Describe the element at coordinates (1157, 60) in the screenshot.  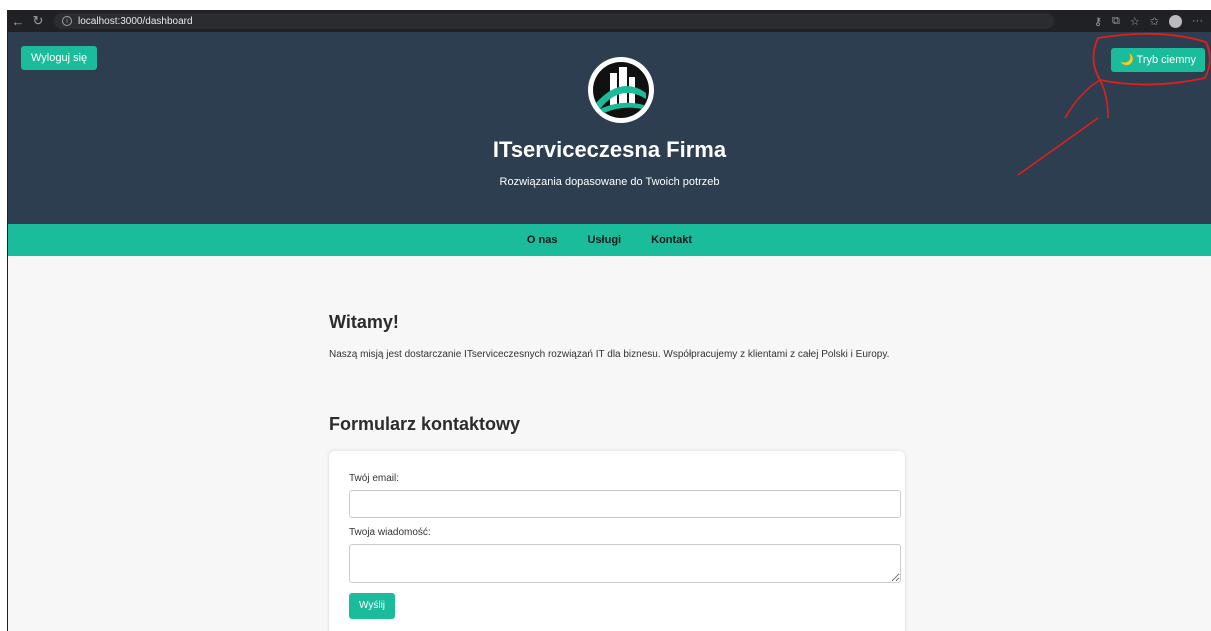
I see `dark-mode-toggle-button: 🌙 Tryb ciemny` at that location.